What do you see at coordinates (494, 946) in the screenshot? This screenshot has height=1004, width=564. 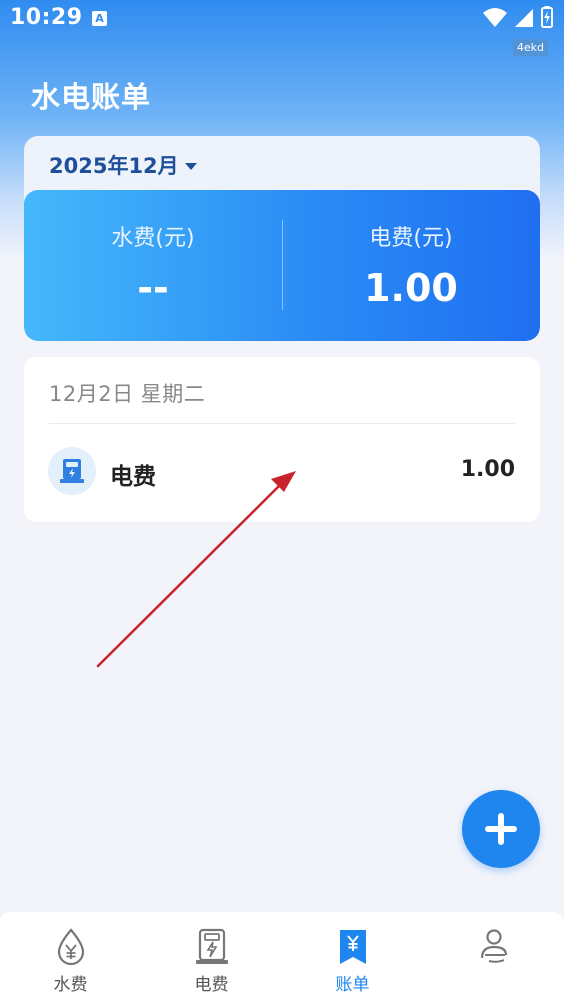 I see `profile-icon` at bounding box center [494, 946].